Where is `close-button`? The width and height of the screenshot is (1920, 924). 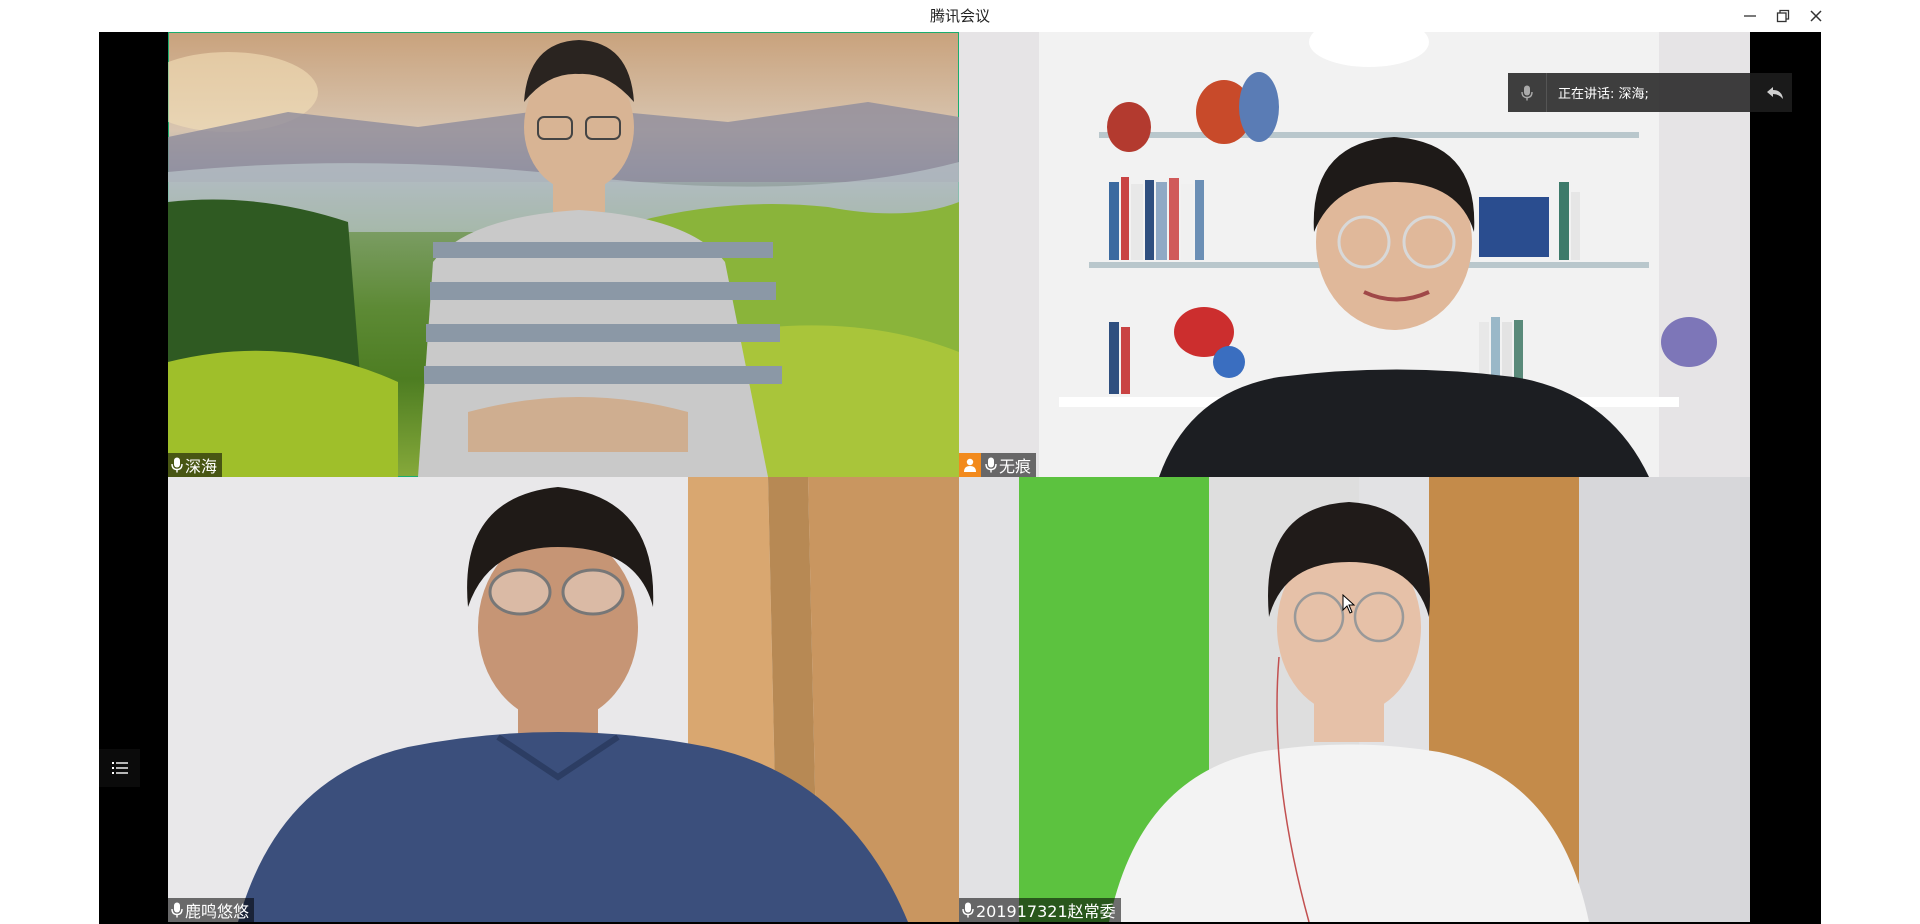
close-button is located at coordinates (1816, 16).